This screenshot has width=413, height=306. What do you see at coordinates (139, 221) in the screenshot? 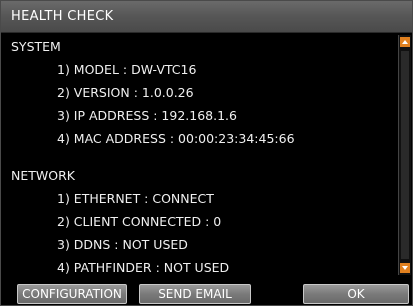
I see `network-client-connected-item: 2) CLIENT CONNECTED : 0` at bounding box center [139, 221].